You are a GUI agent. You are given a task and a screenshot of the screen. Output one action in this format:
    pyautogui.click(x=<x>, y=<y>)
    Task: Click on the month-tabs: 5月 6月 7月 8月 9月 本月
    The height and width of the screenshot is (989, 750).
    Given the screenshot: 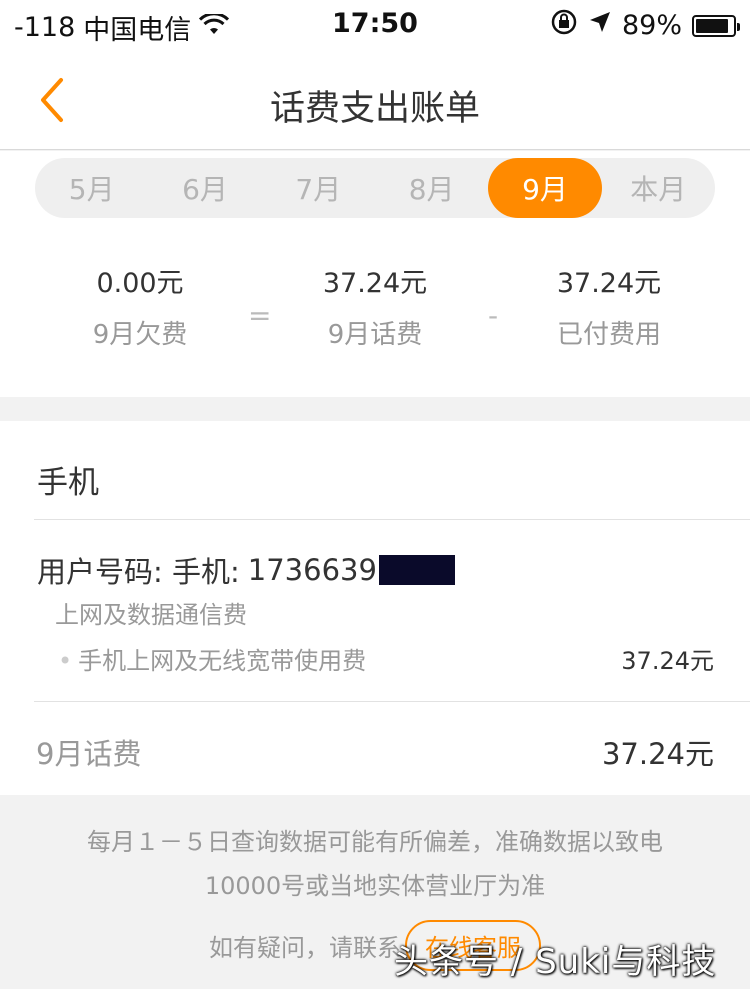 What is the action you would take?
    pyautogui.click(x=375, y=188)
    